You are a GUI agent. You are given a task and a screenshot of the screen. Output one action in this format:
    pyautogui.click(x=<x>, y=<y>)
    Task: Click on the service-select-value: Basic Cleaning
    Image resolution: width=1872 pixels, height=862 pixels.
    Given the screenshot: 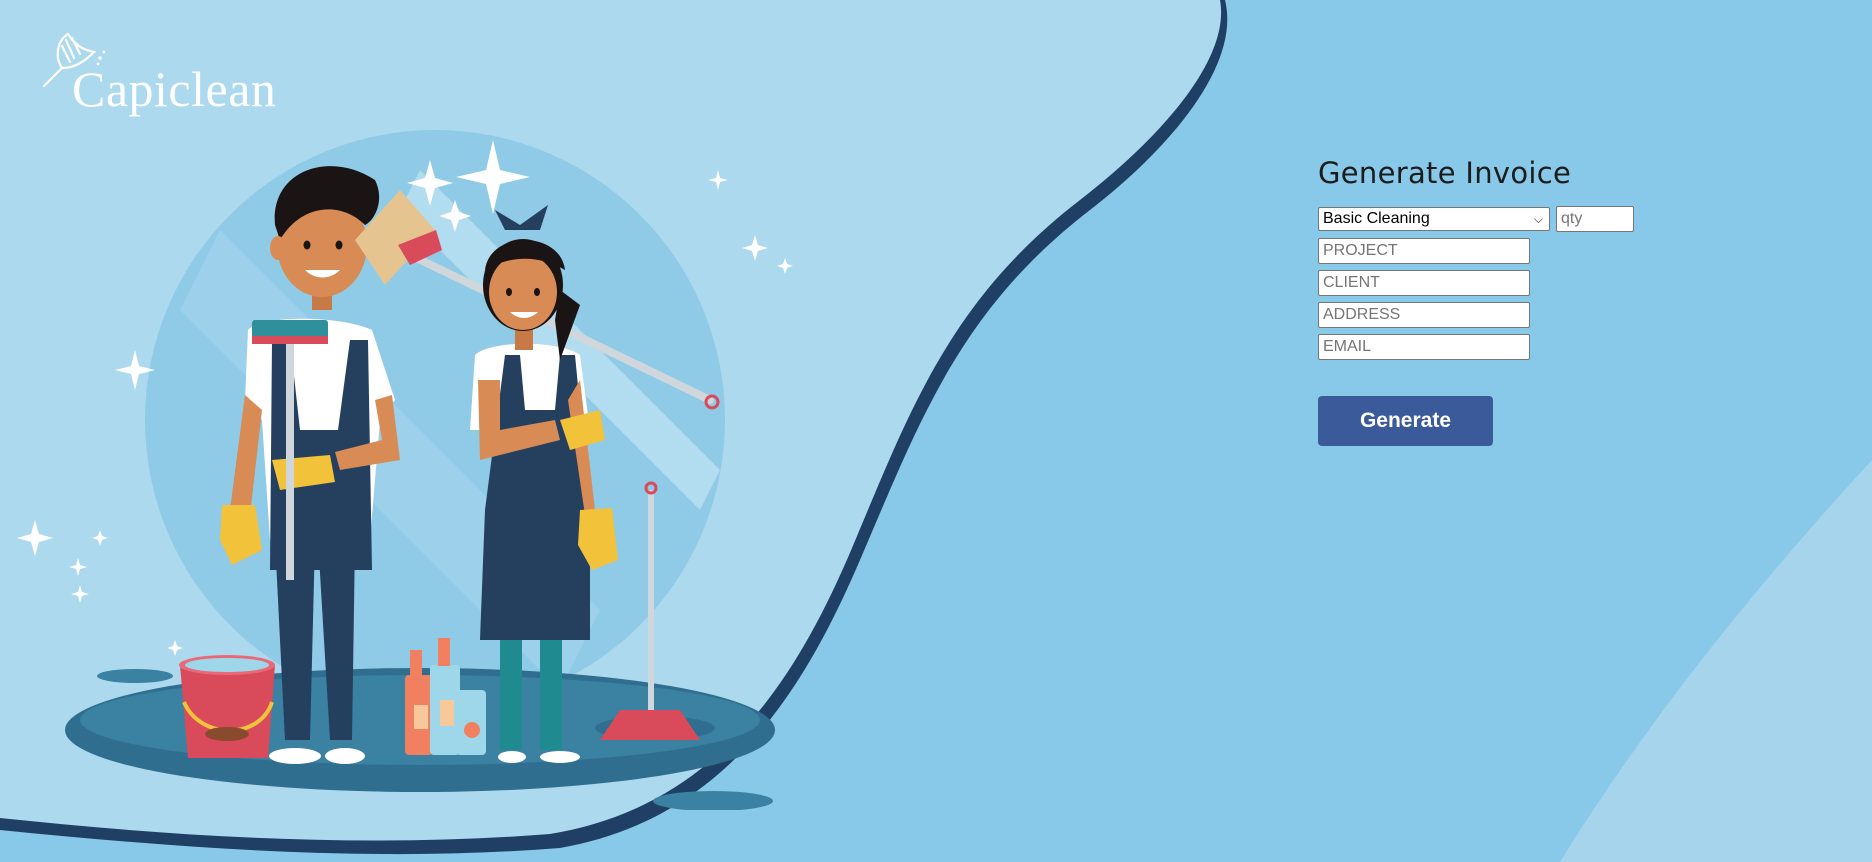 What is the action you would take?
    pyautogui.click(x=1376, y=218)
    